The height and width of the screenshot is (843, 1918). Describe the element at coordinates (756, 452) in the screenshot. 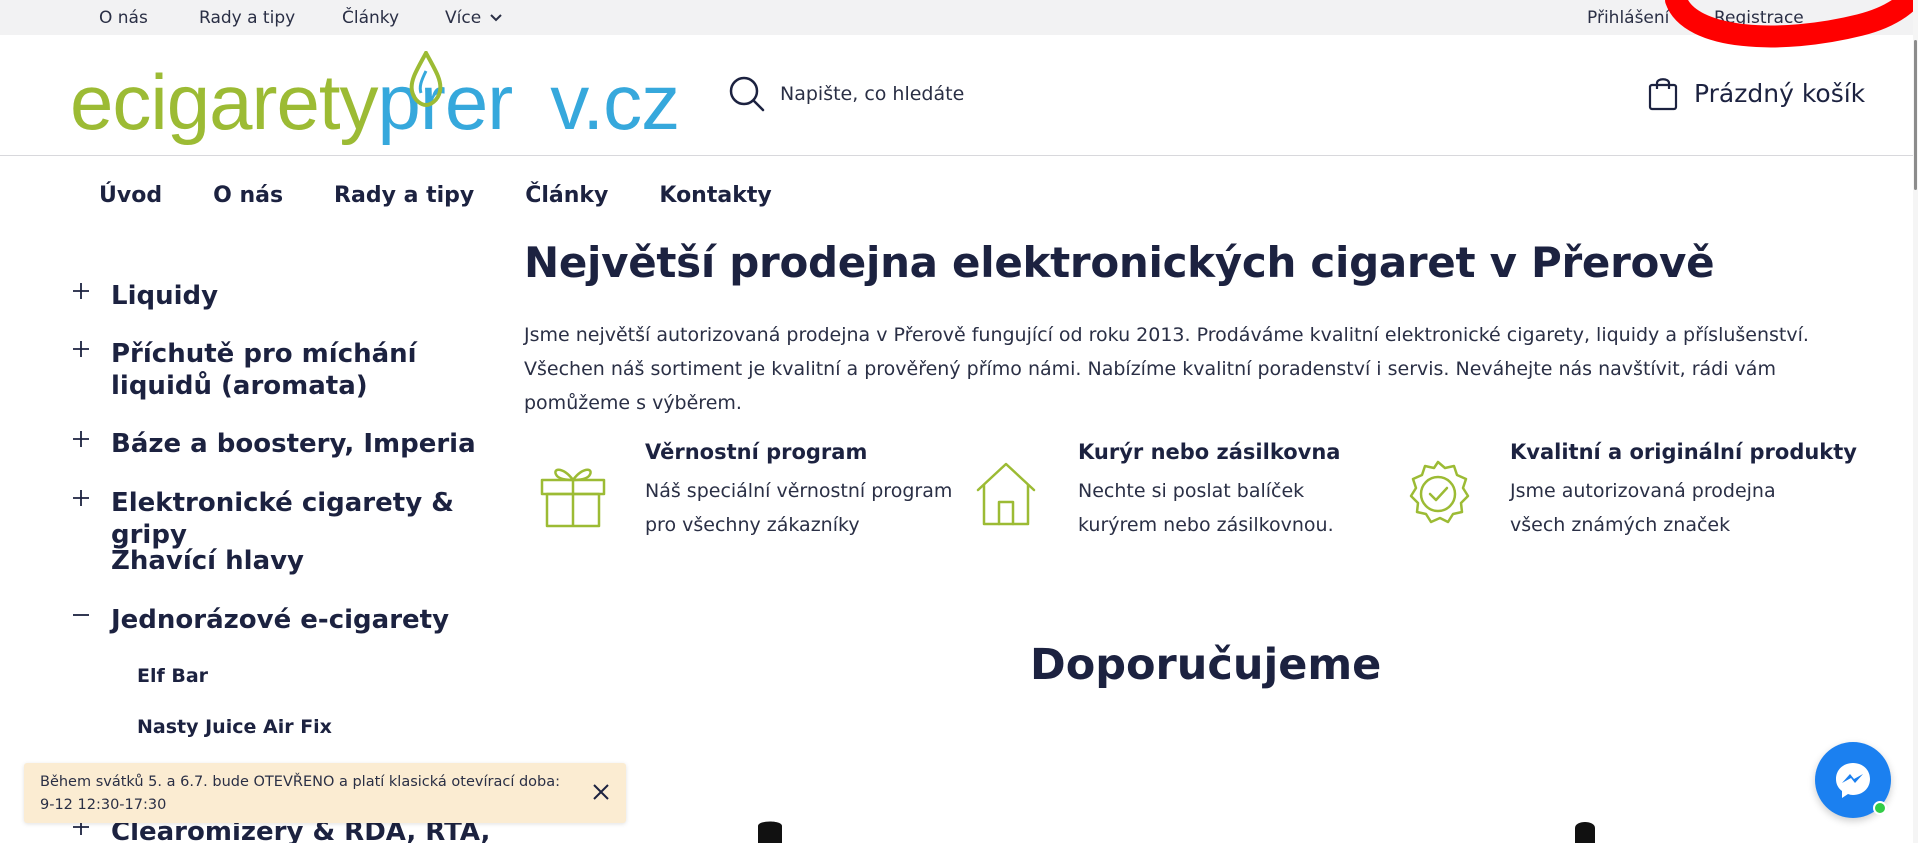

I see `feature-title: Věrnostní program` at that location.